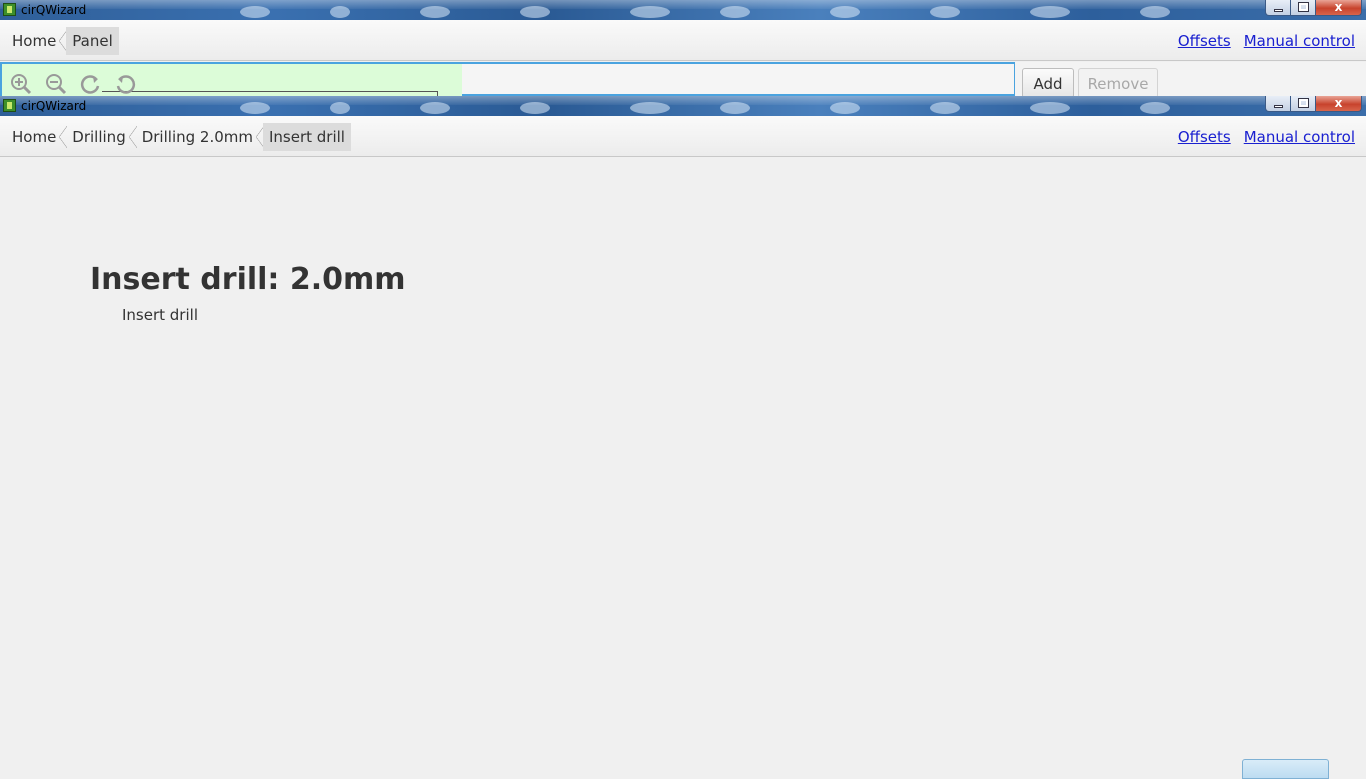 The image size is (1366, 779). What do you see at coordinates (248, 279) in the screenshot?
I see `page-title: Insert drill: 2.0mm` at bounding box center [248, 279].